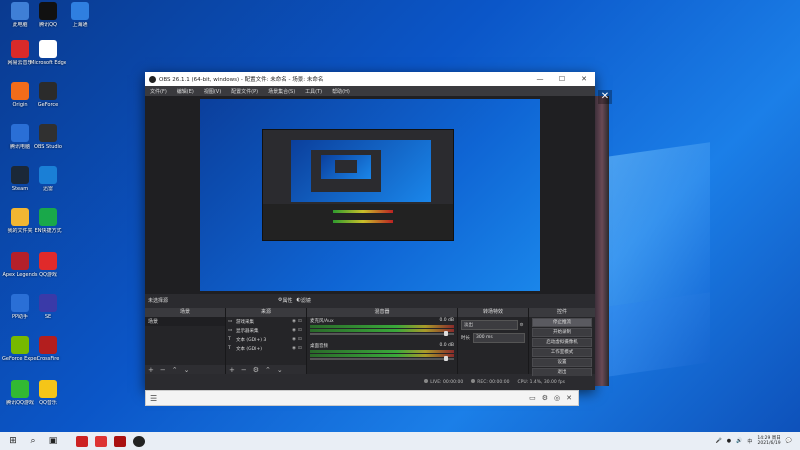 The width and height of the screenshot is (800, 450). Describe the element at coordinates (139, 441) in the screenshot. I see `obs-taskbar-icon` at that location.